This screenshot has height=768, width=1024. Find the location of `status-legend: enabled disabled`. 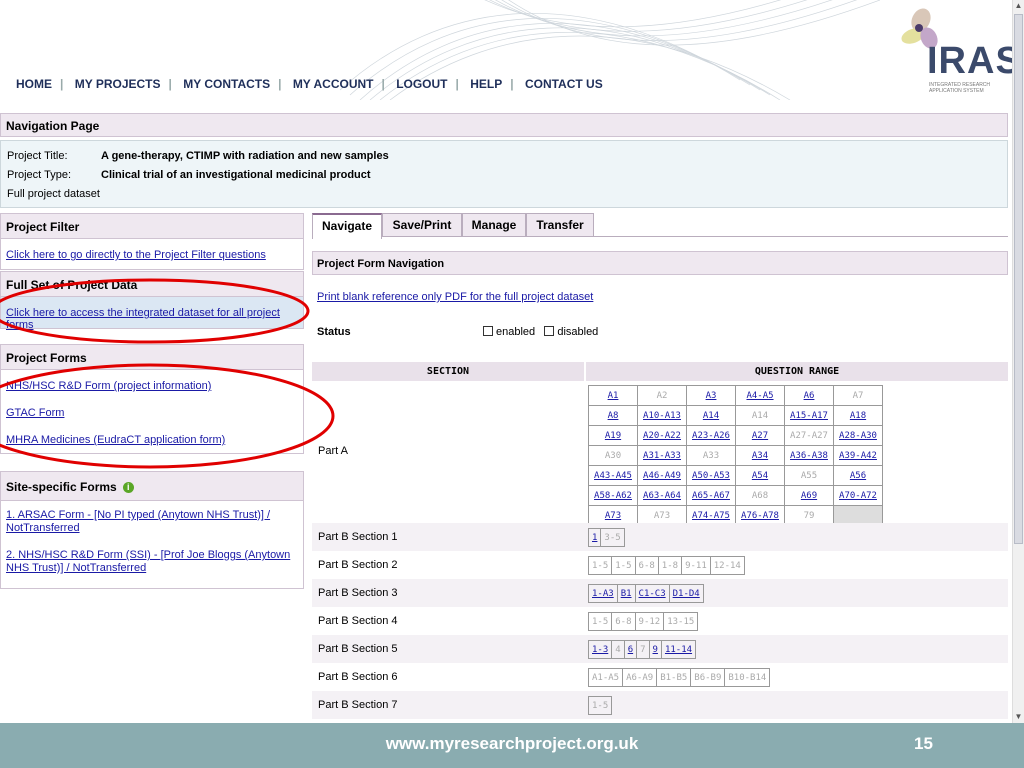

status-legend: enabled disabled is located at coordinates (540, 332).